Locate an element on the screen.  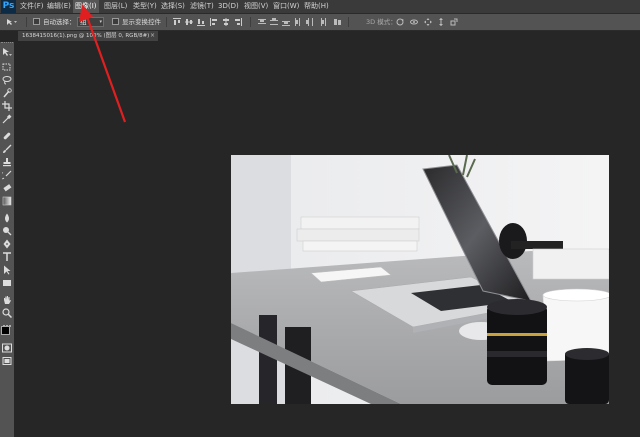
move-tool-icon is located at coordinates (7, 52).